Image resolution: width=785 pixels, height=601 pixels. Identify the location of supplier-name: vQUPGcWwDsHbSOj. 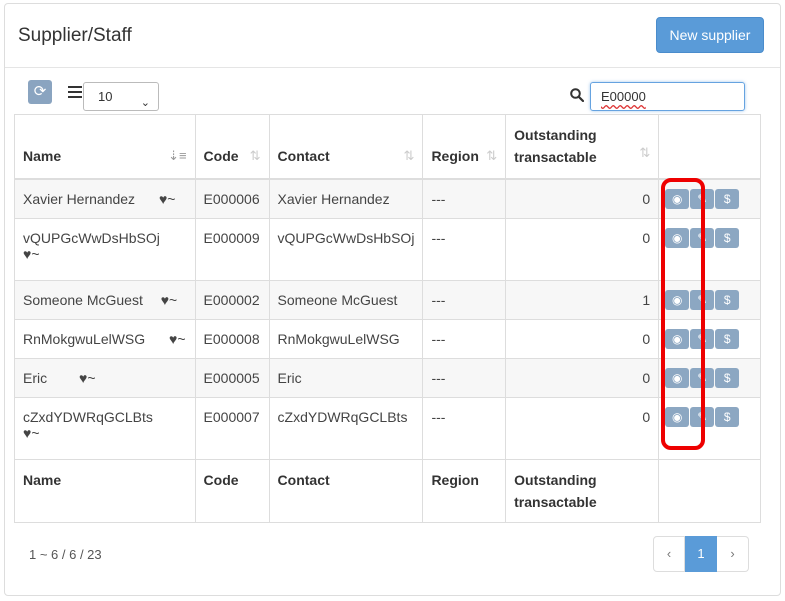
(91, 237).